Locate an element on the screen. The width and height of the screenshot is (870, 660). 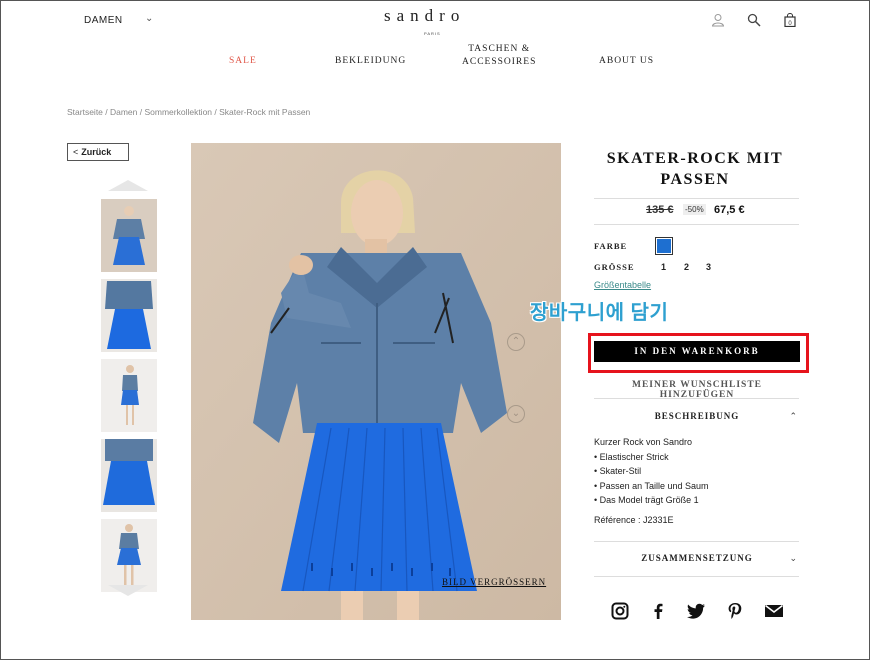
thumbnail-jacket-top is located at coordinates (129, 315).